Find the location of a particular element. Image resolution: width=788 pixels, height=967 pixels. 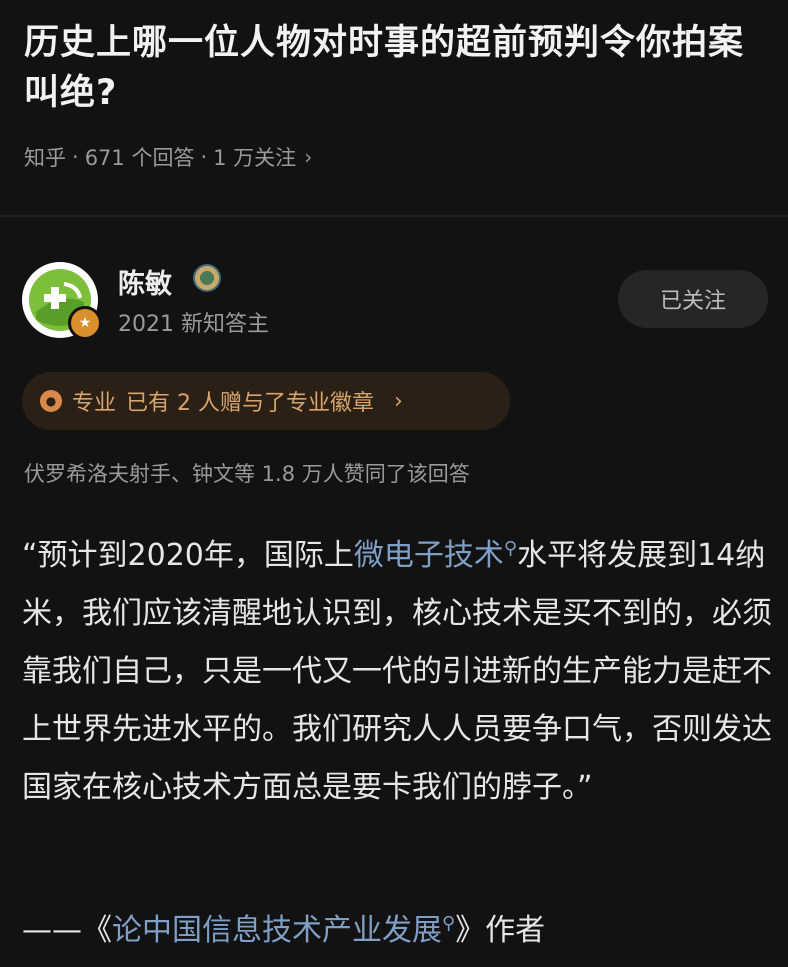

source-line: ——《论中国信息技术产业发展⚲》作者 is located at coordinates (283, 927).